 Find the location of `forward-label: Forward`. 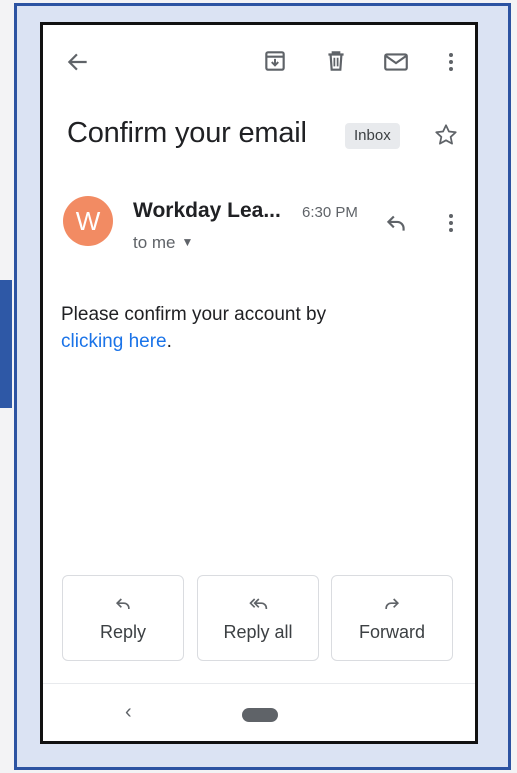

forward-label: Forward is located at coordinates (391, 632).